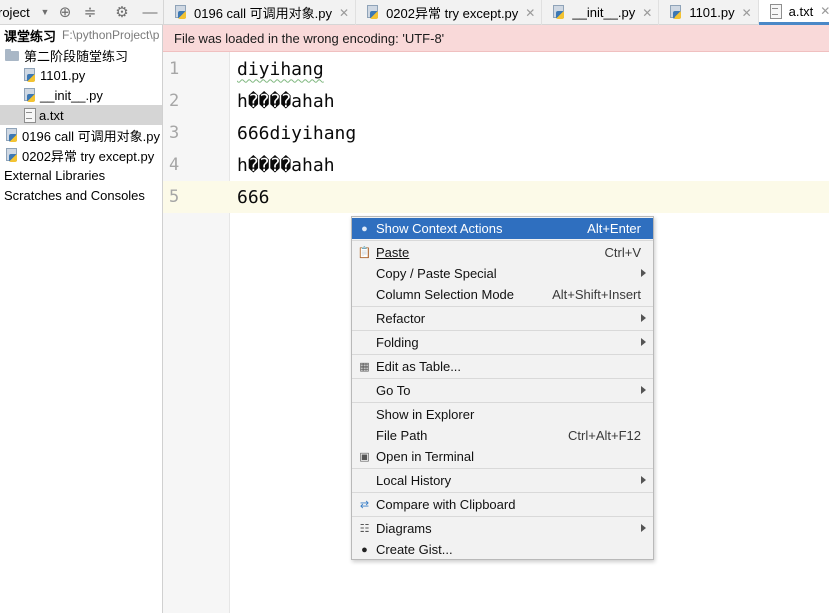 The height and width of the screenshot is (613, 829). I want to click on code-line-current: 666, so click(529, 197).